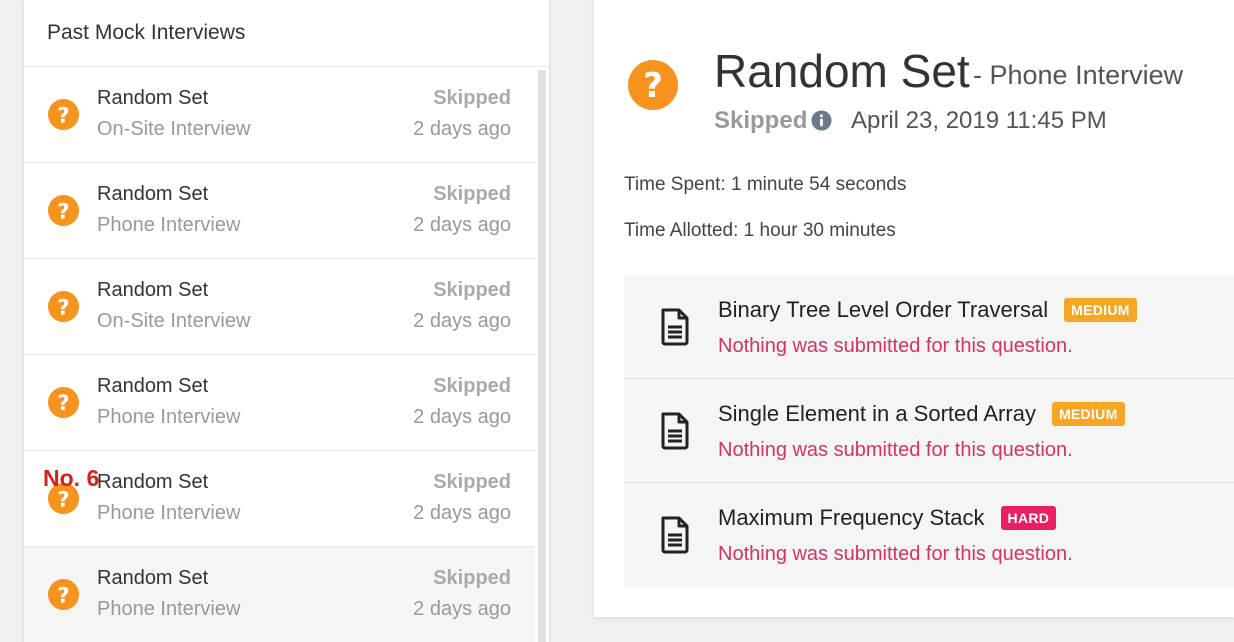 The width and height of the screenshot is (1234, 642). I want to click on scrollbar, so click(542, 356).